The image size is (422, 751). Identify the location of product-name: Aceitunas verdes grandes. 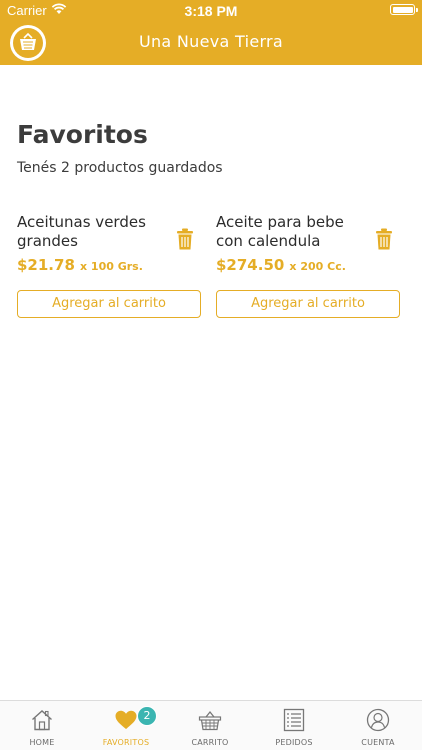
(81, 231).